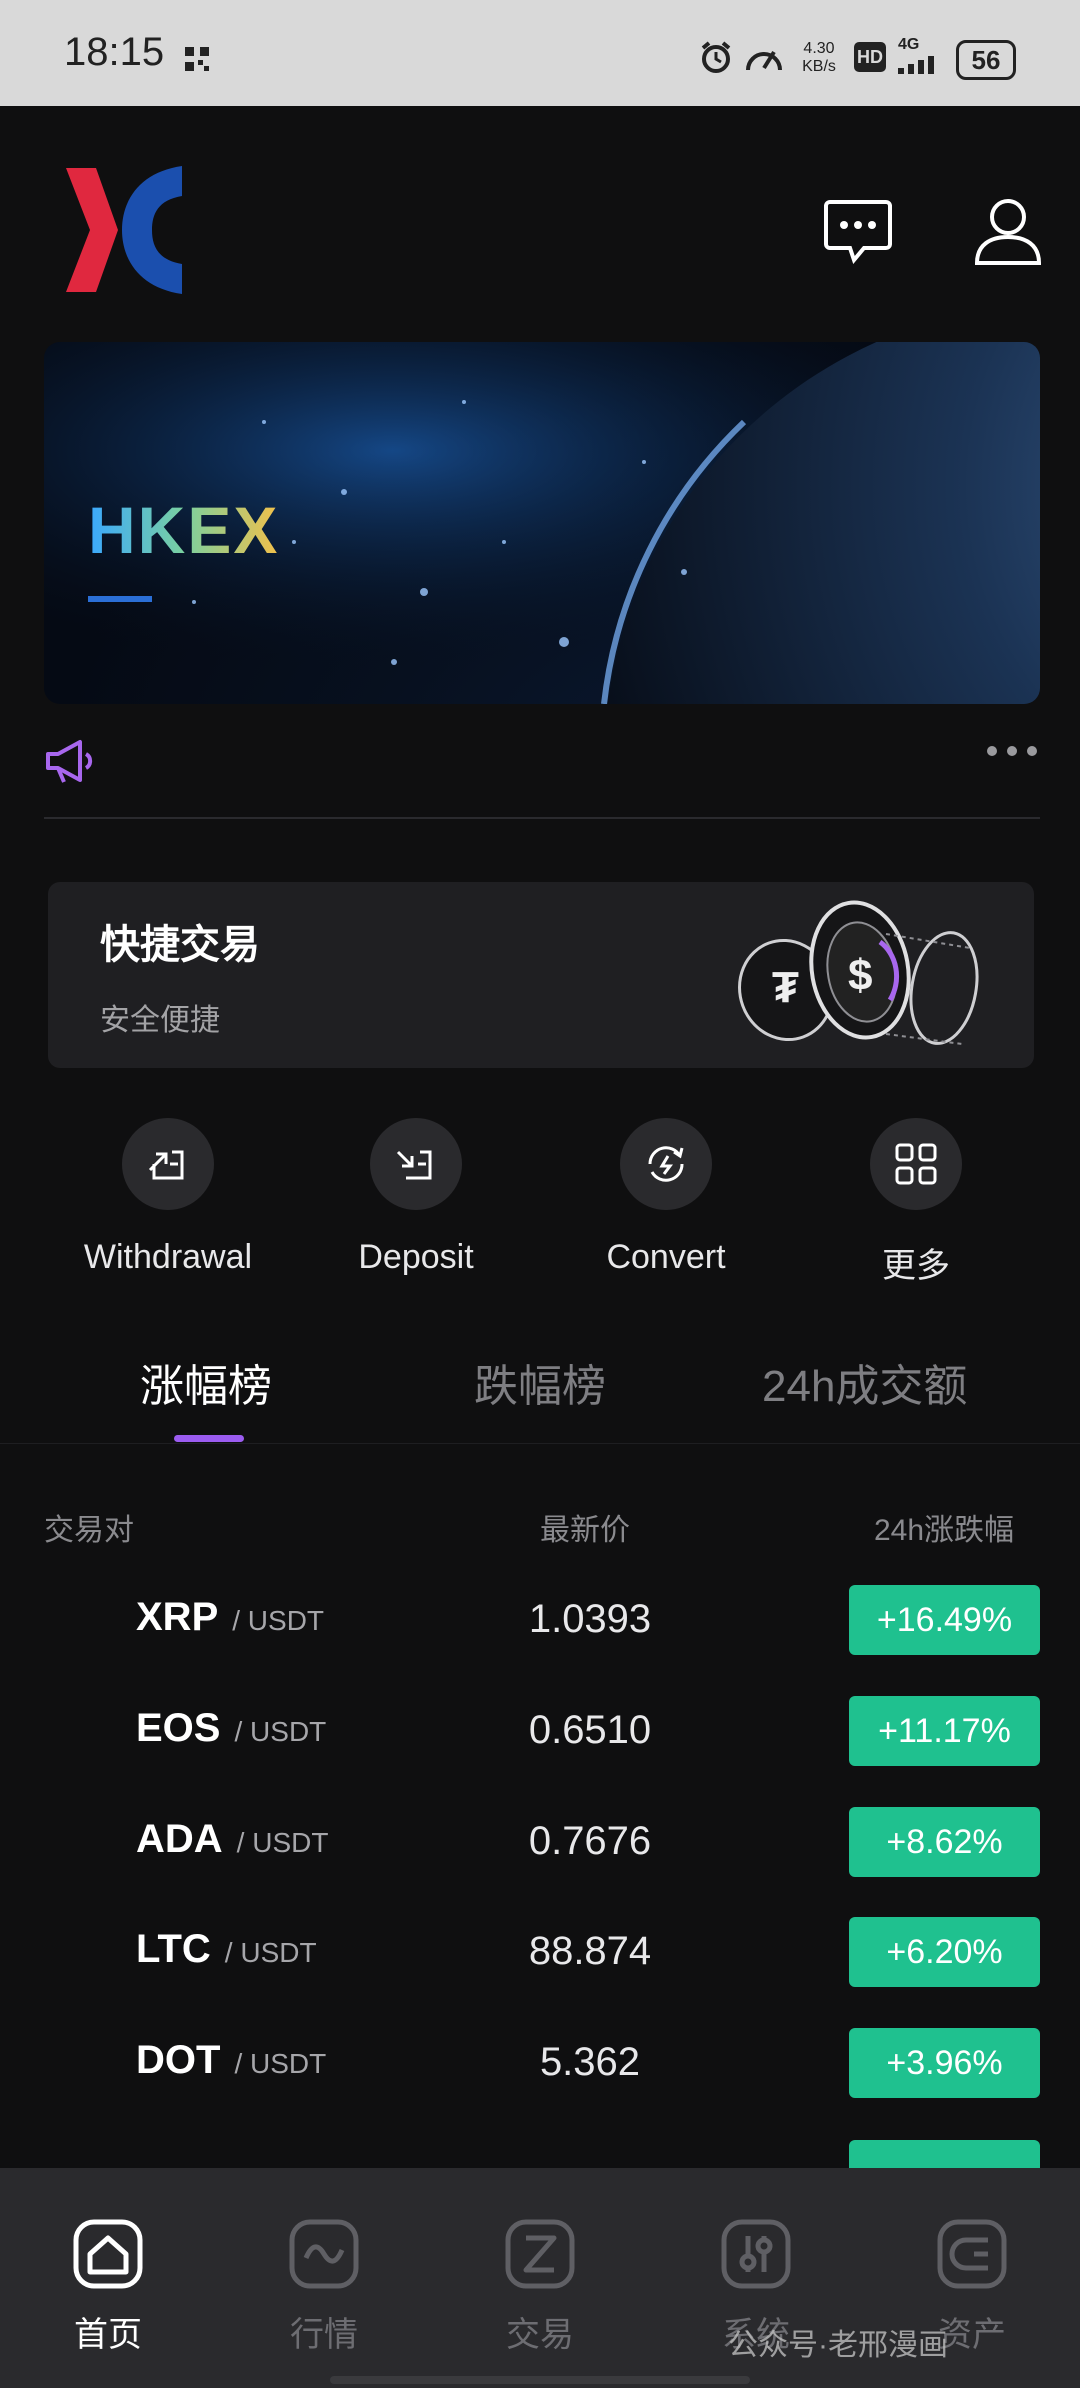  I want to click on table-row: XRP / USDT 1.0393 +16.49%, so click(540, 1620).